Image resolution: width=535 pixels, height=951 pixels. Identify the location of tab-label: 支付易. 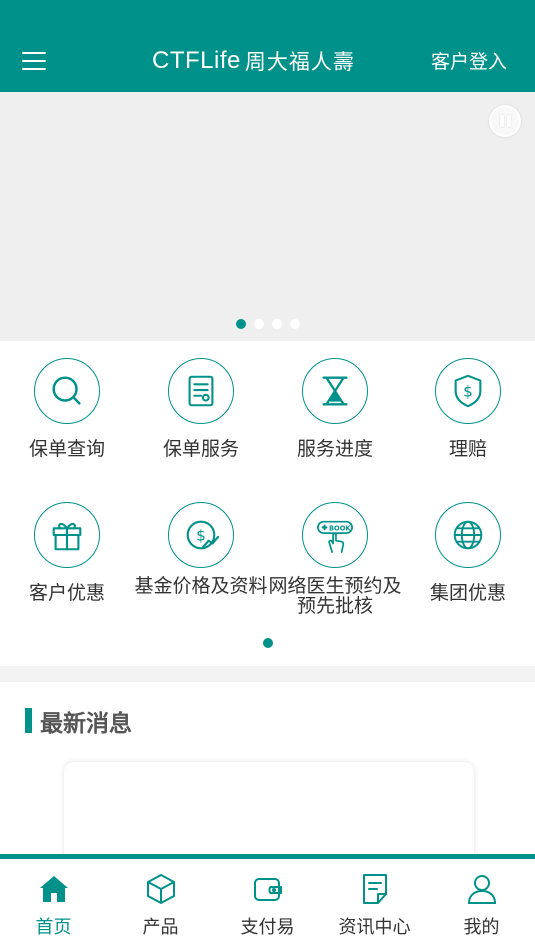
(267, 927).